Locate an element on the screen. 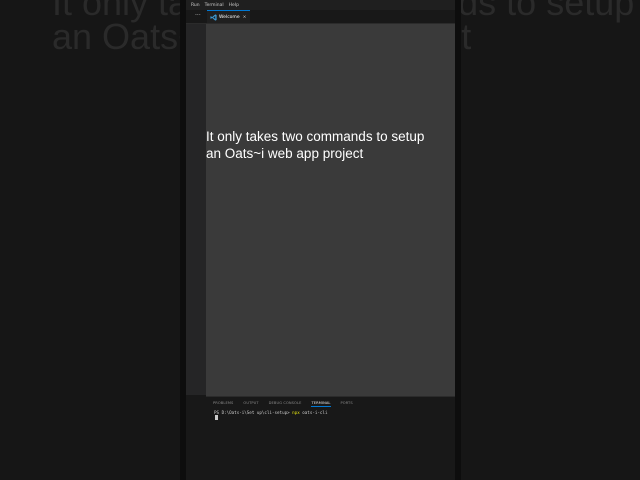 This screenshot has height=480, width=640. blurred-edge-right is located at coordinates (458, 240).